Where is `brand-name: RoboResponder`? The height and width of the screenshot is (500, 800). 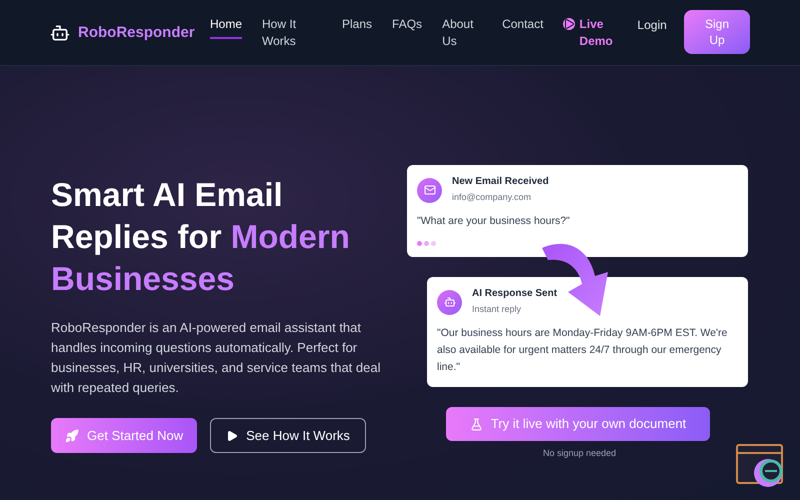
brand-name: RoboResponder is located at coordinates (136, 33).